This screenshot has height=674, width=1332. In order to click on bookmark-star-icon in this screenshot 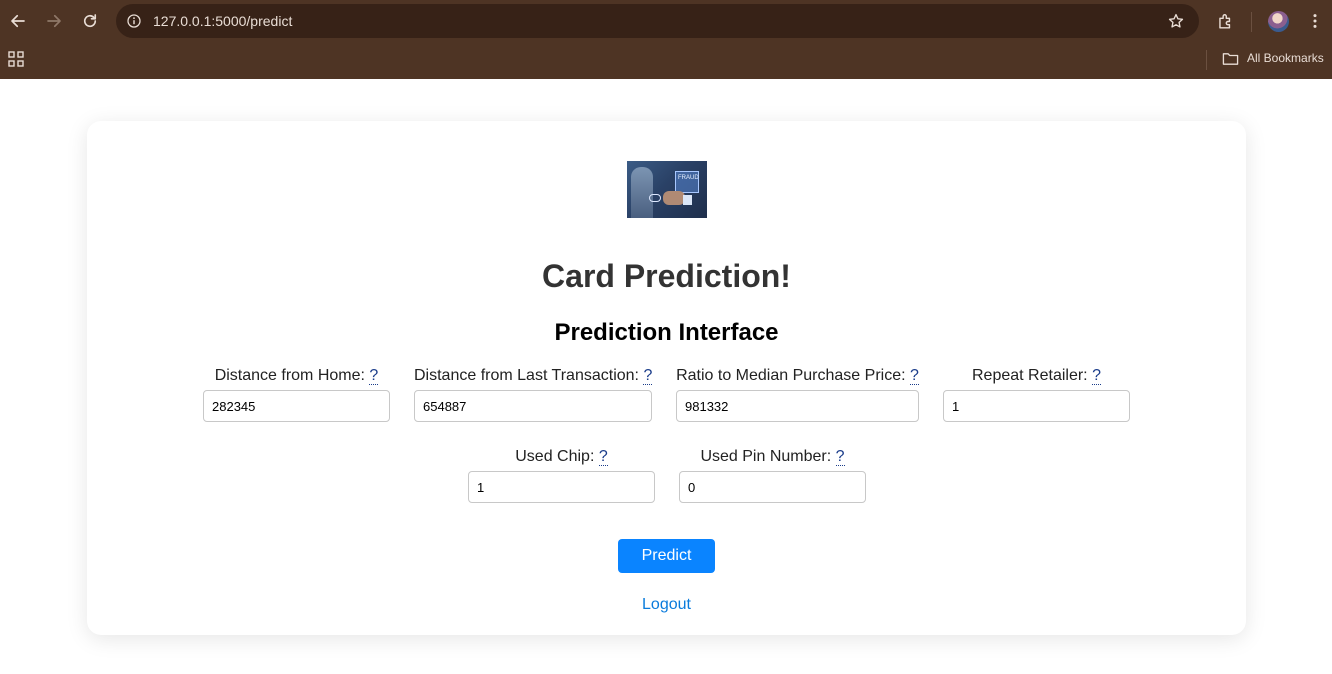, I will do `click(1176, 21)`.